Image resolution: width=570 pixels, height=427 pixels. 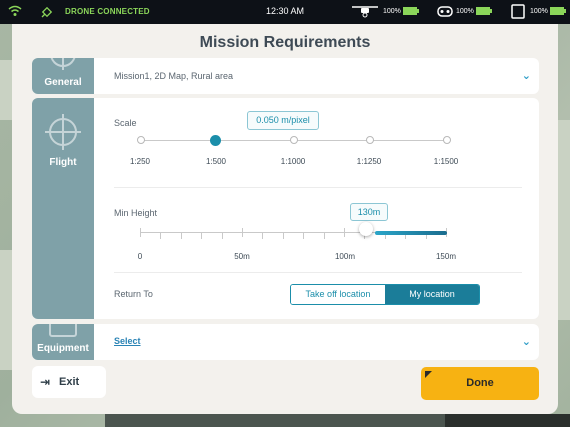 I want to click on drone-battery-text: 100%, so click(x=392, y=11).